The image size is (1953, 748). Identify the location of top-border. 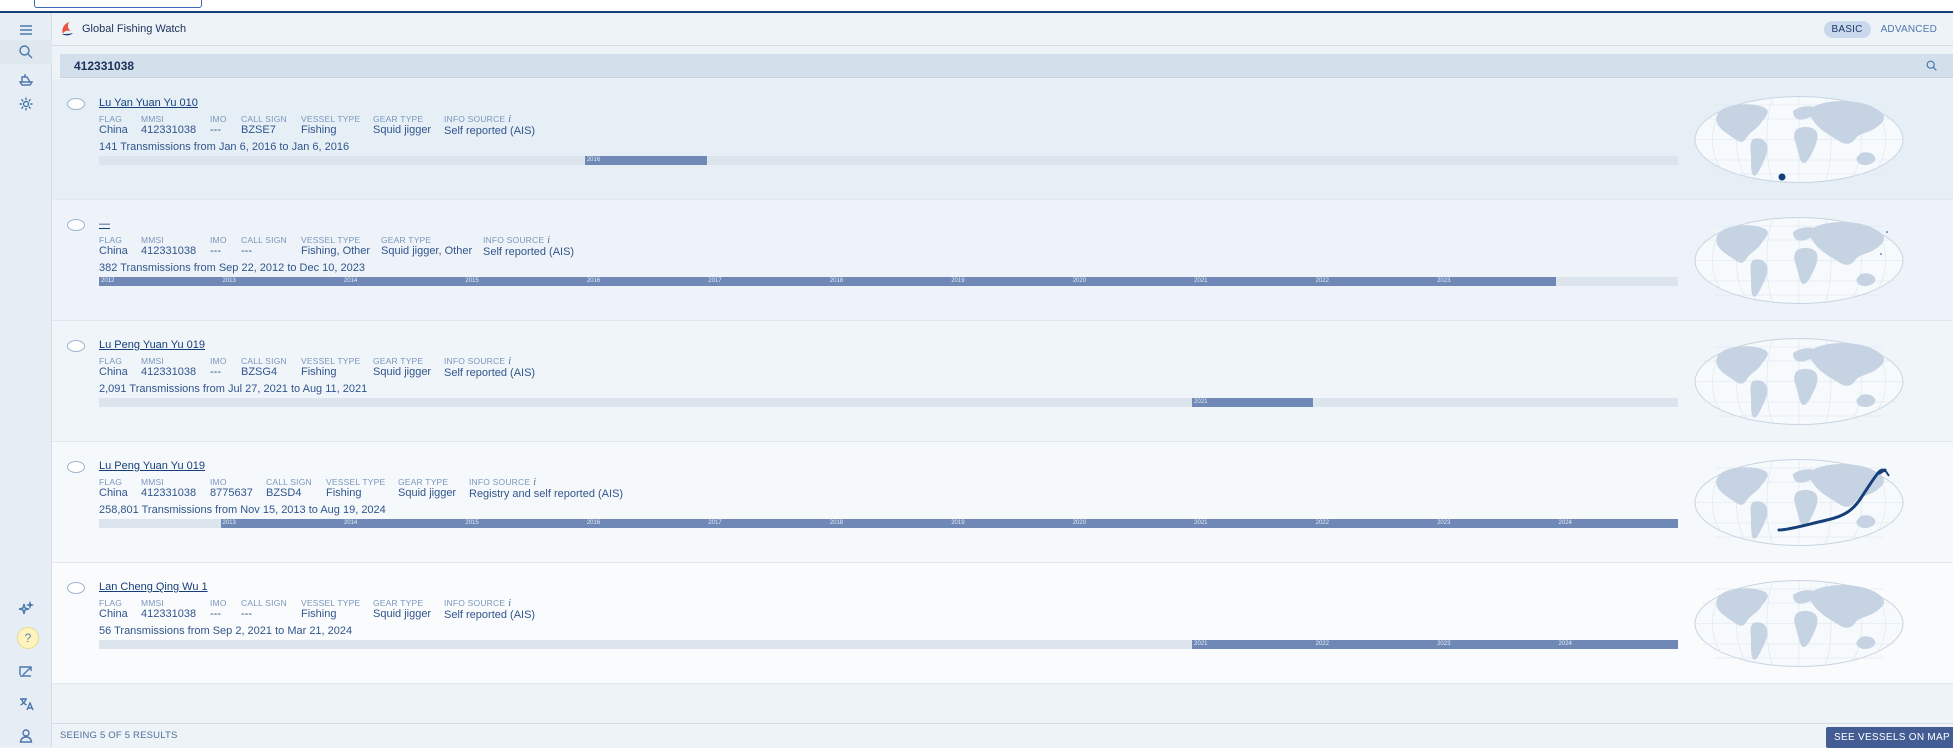
(976, 6).